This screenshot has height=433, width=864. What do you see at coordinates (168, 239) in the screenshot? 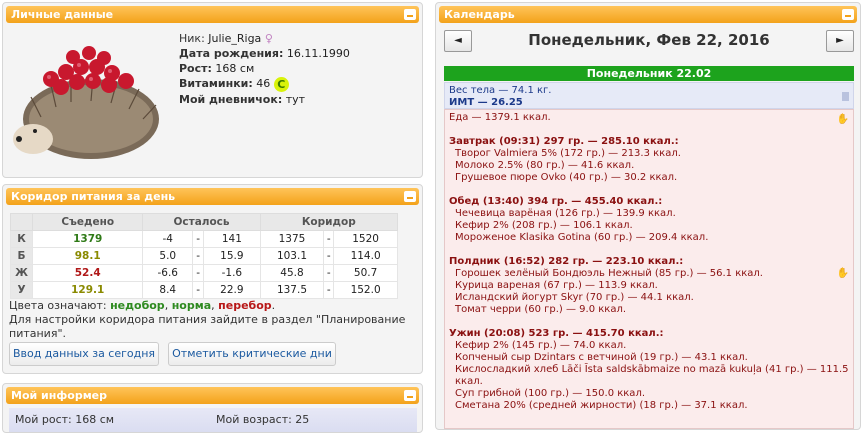
I see `remaining-min: -4` at bounding box center [168, 239].